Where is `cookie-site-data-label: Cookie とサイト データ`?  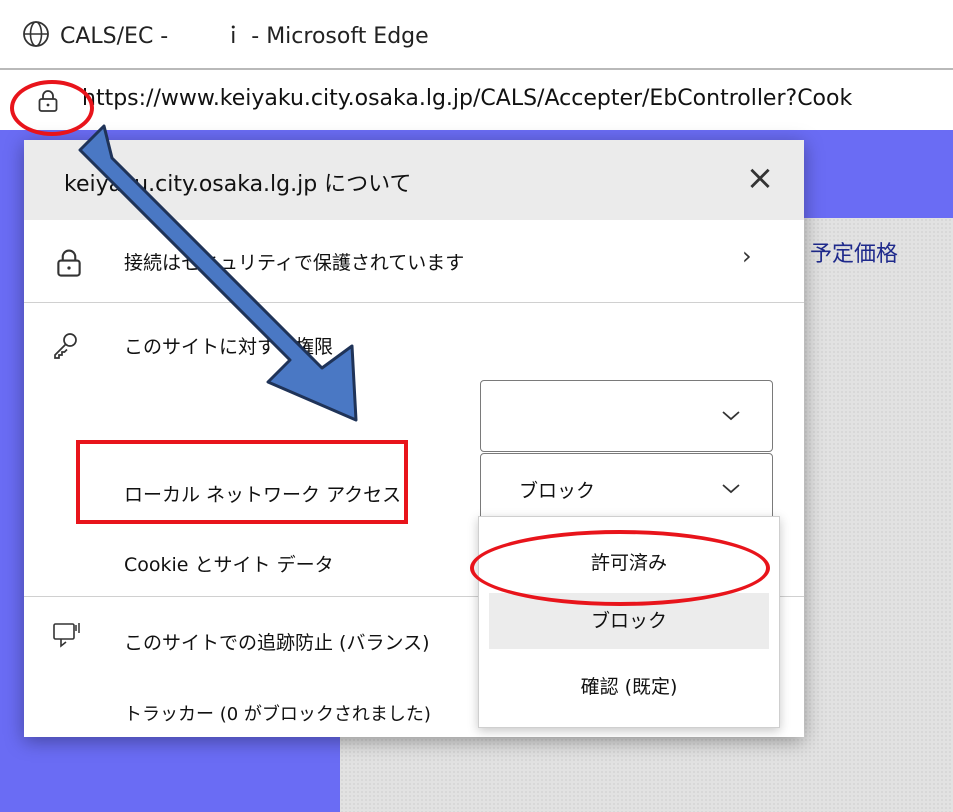 cookie-site-data-label: Cookie とサイト データ is located at coordinates (229, 563).